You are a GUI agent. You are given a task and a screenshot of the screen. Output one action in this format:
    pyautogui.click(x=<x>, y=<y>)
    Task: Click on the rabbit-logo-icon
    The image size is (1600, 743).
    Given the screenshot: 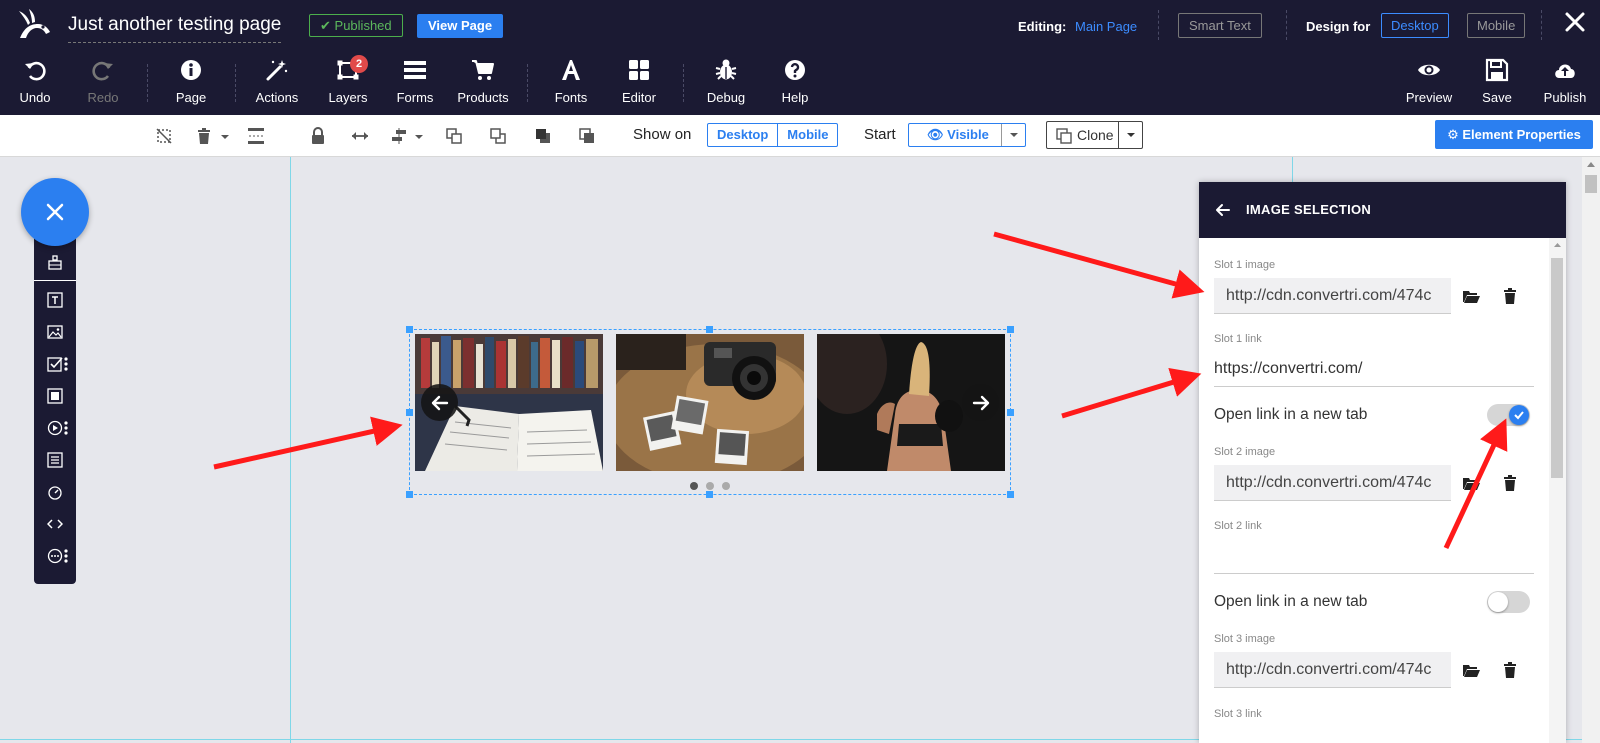 What is the action you would take?
    pyautogui.click(x=35, y=26)
    